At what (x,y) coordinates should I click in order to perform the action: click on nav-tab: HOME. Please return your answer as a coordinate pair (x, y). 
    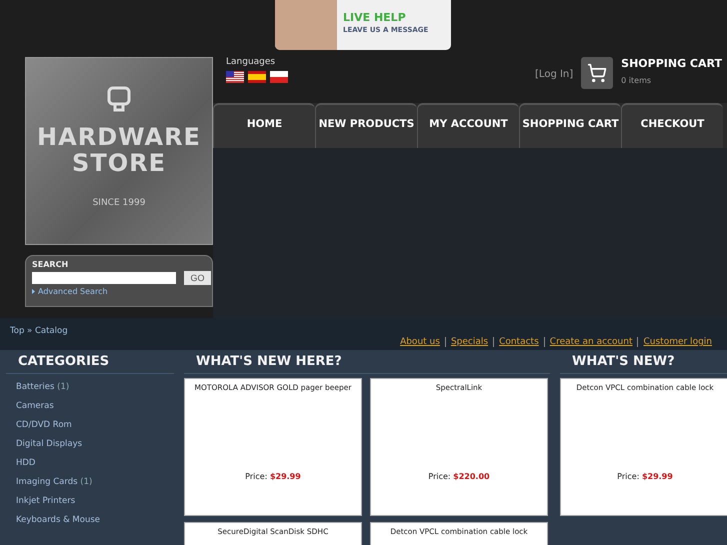
    Looking at the image, I should click on (264, 125).